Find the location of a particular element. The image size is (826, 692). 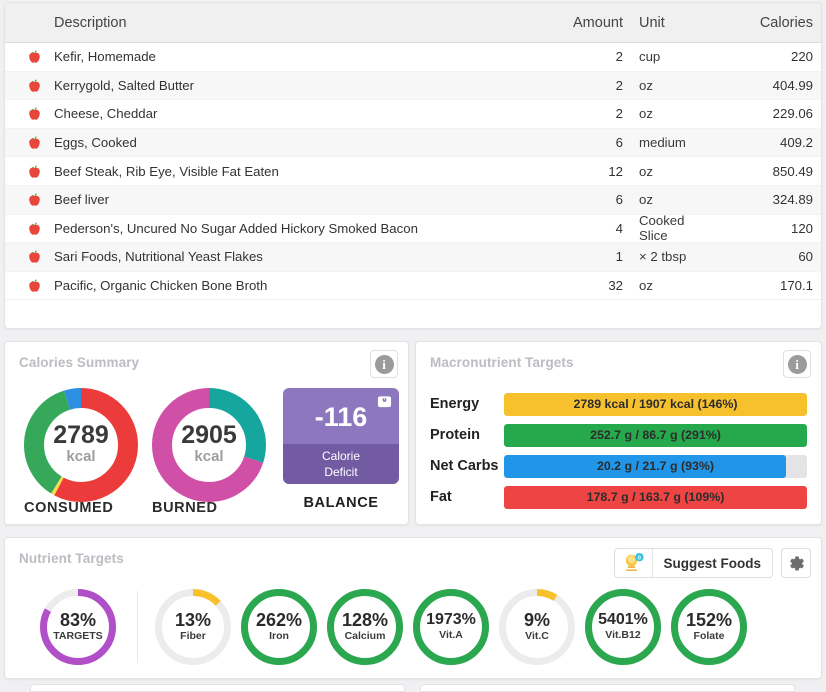

food-amount: 6 is located at coordinates (619, 143).